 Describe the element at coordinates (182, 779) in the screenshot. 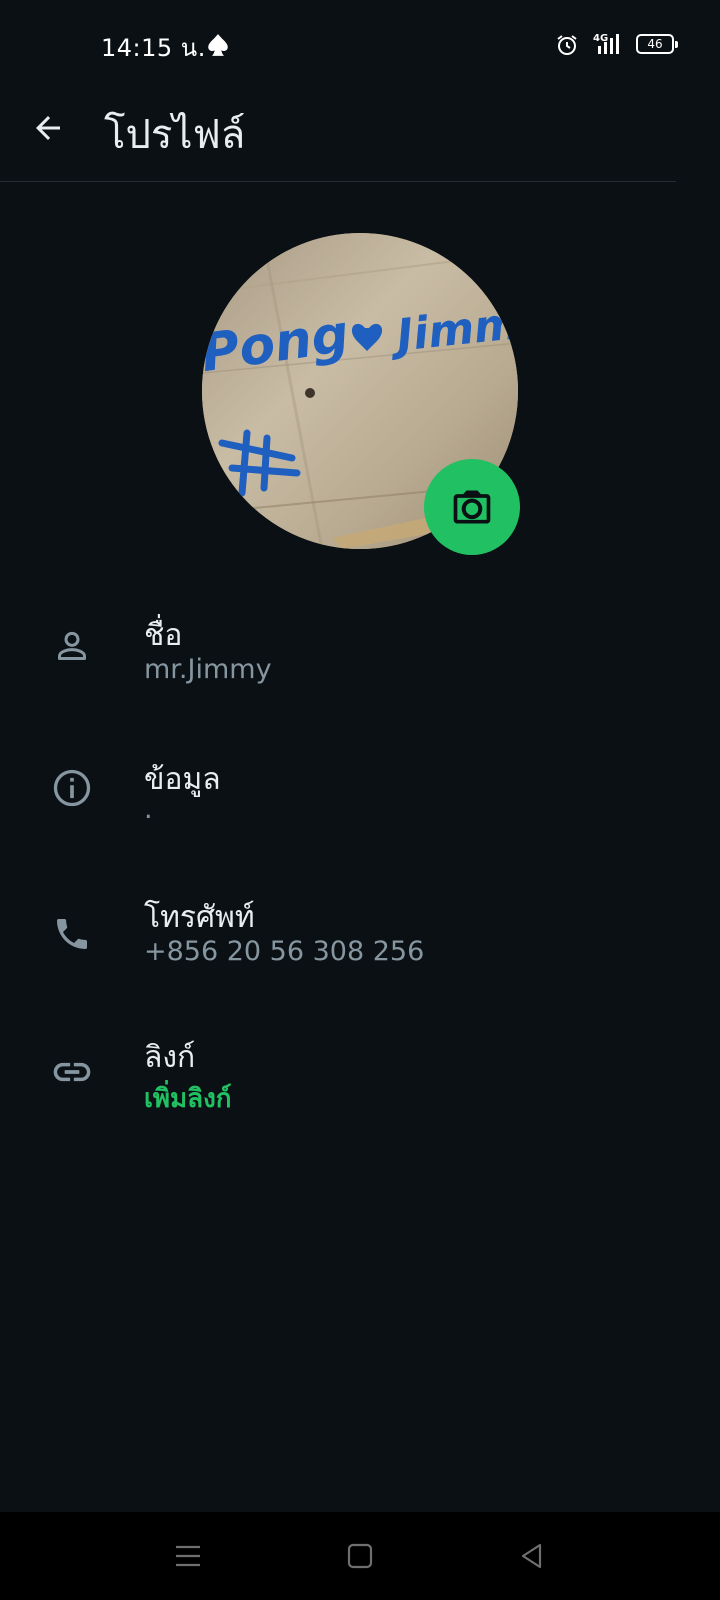

I see `about-label: ข้อมูล` at that location.